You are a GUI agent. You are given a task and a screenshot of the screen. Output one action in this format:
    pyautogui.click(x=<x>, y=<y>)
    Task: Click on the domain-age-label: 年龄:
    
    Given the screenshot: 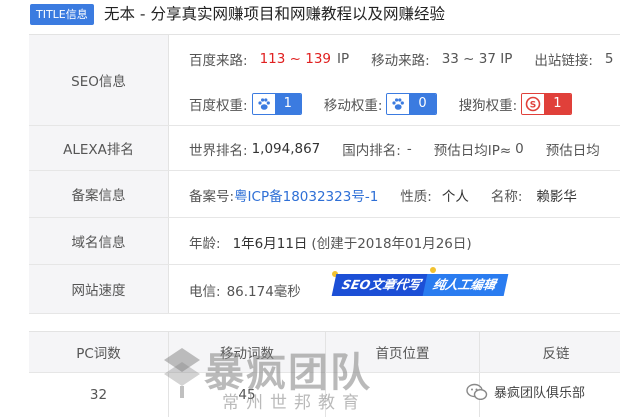 What is the action you would take?
    pyautogui.click(x=205, y=244)
    